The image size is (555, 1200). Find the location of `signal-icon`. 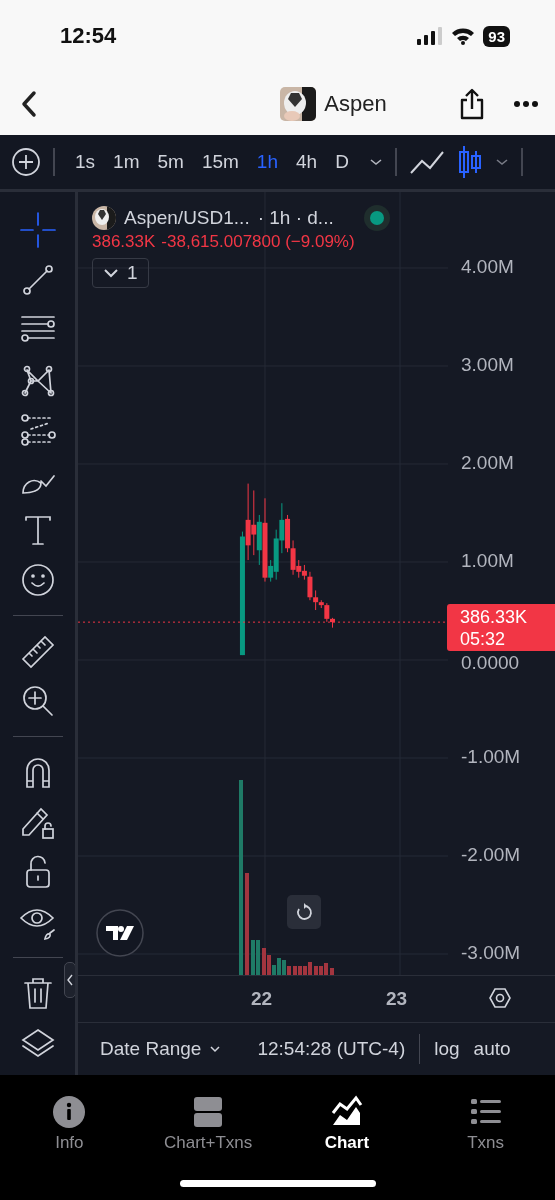

signal-icon is located at coordinates (430, 36).